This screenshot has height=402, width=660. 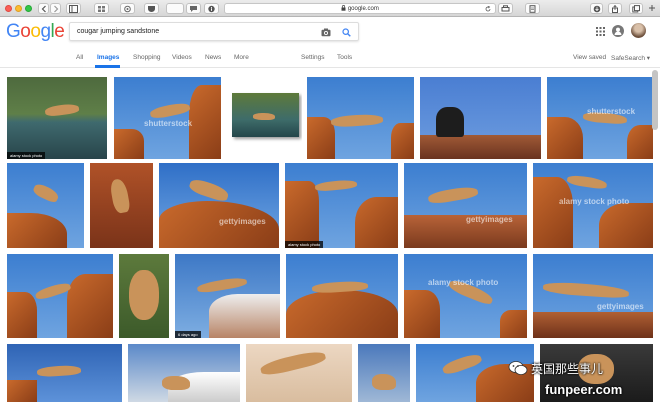 I want to click on info-icon, so click(x=211, y=9).